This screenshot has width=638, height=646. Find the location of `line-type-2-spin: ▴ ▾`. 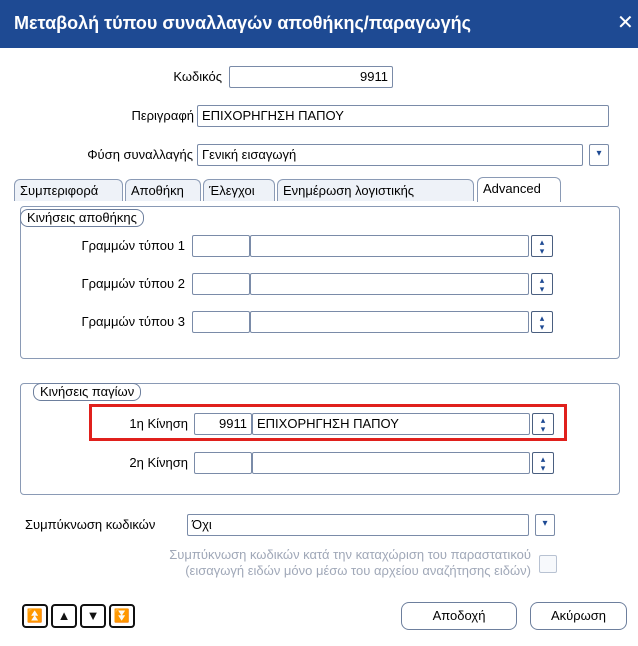

line-type-2-spin: ▴ ▾ is located at coordinates (542, 284).